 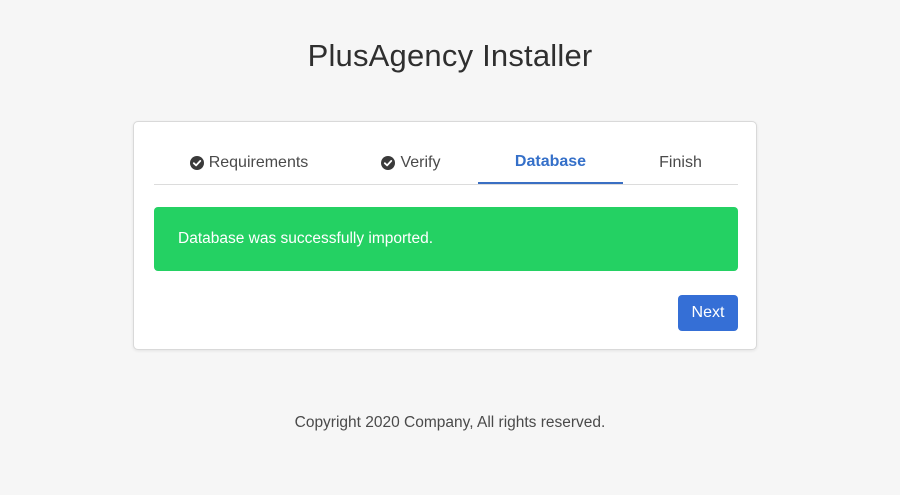 What do you see at coordinates (450, 55) in the screenshot?
I see `page-title: PlusAgency Installer` at bounding box center [450, 55].